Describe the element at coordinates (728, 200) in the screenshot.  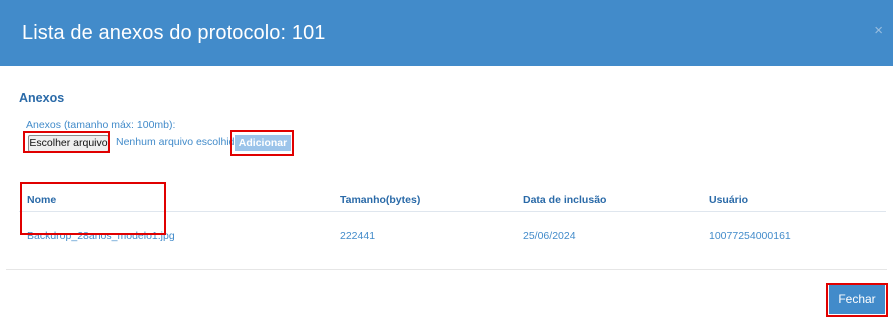
I see `column-header-usuario: Usuário` at that location.